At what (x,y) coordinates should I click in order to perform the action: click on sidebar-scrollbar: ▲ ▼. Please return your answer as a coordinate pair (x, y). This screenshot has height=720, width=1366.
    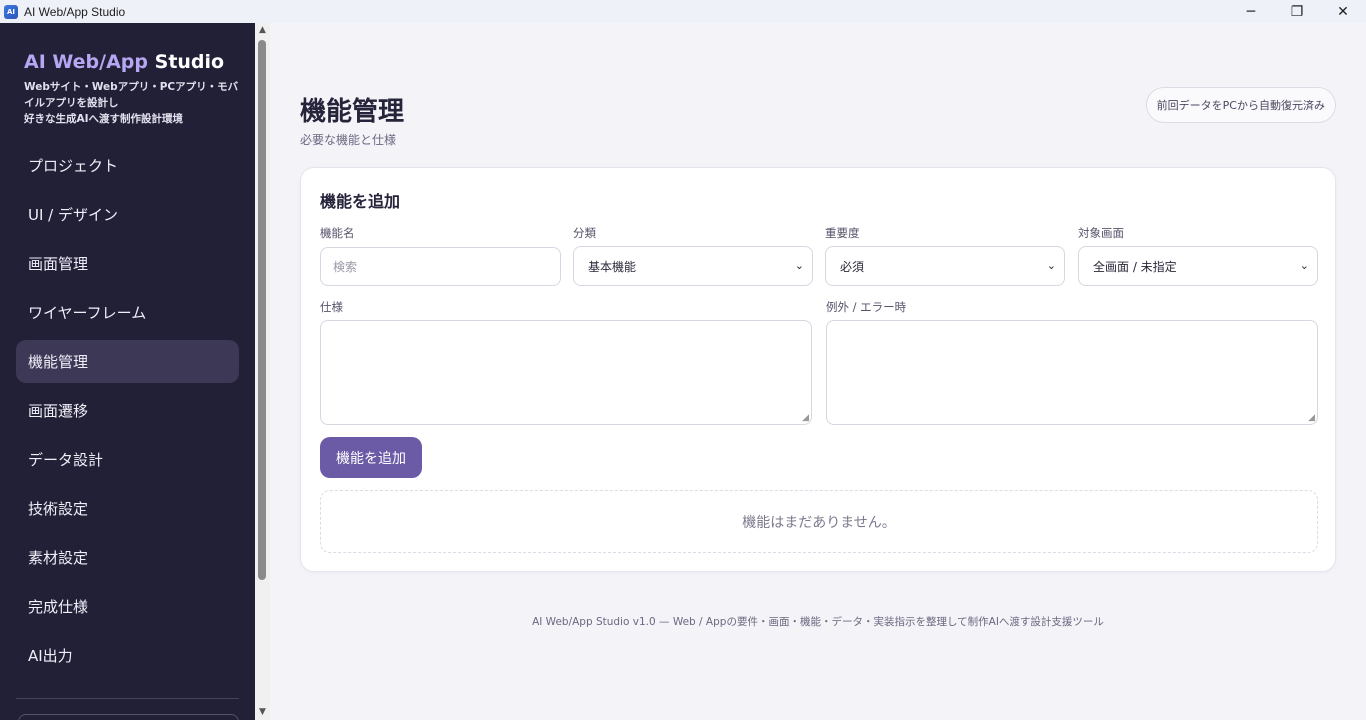
    Looking at the image, I should click on (262, 371).